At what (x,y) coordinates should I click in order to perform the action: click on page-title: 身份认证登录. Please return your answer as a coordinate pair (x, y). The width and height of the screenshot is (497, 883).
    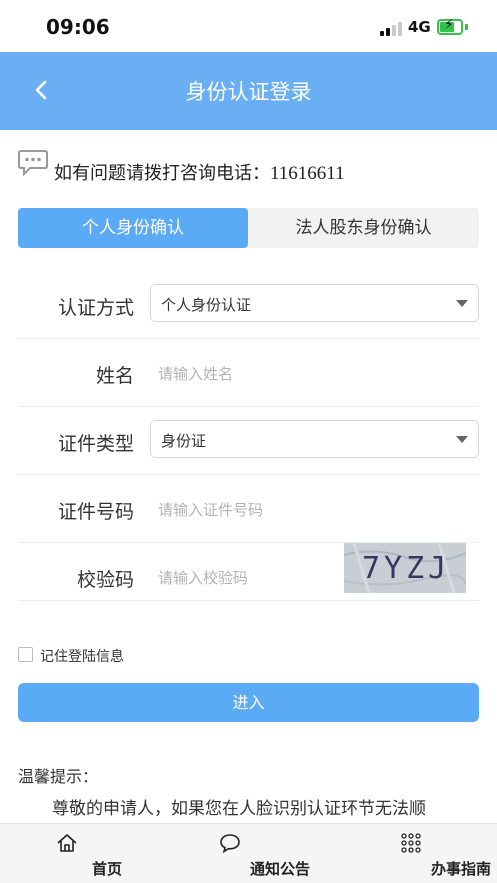
    Looking at the image, I should click on (248, 92).